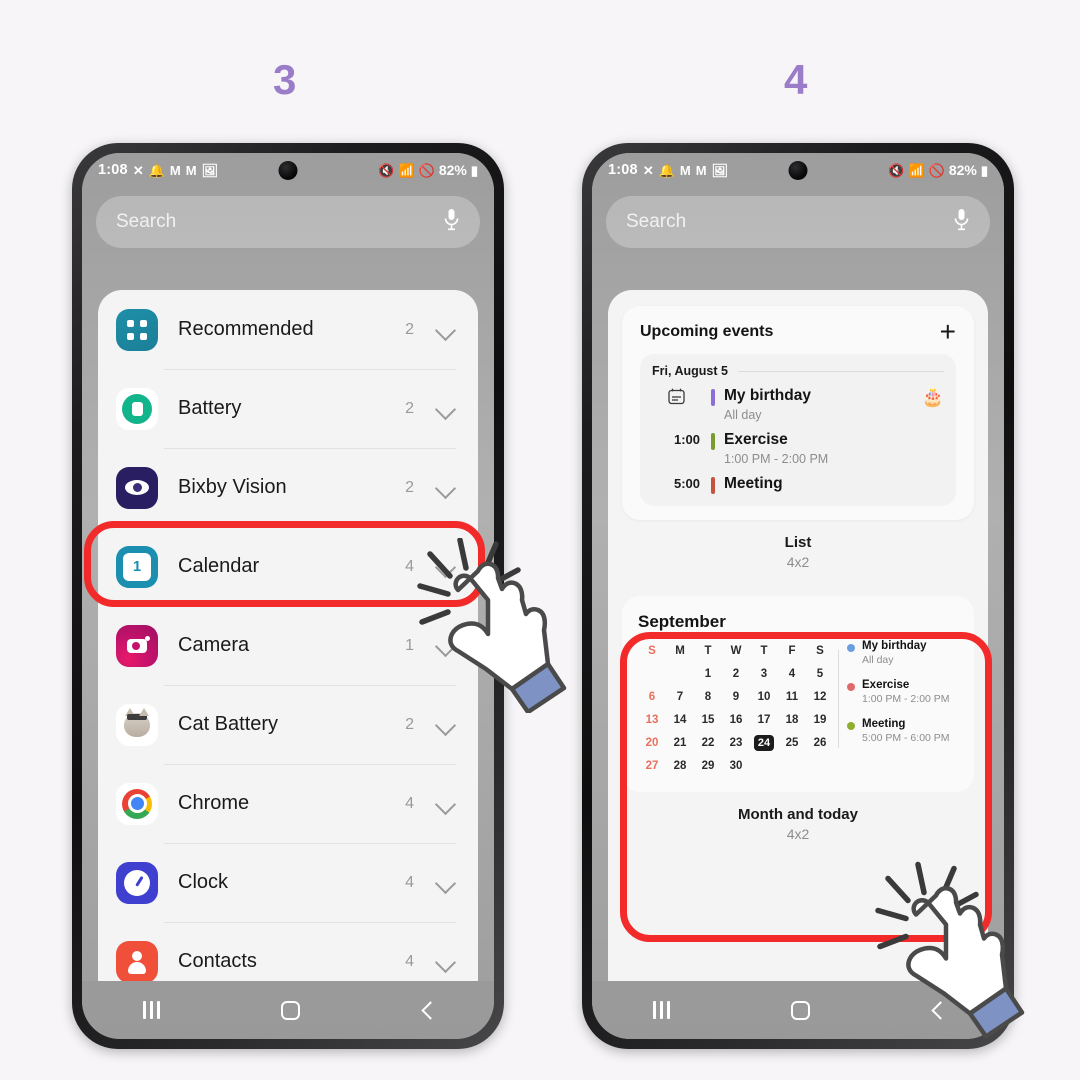 The width and height of the screenshot is (1080, 1080). Describe the element at coordinates (680, 743) in the screenshot. I see `day-cell: 21` at that location.